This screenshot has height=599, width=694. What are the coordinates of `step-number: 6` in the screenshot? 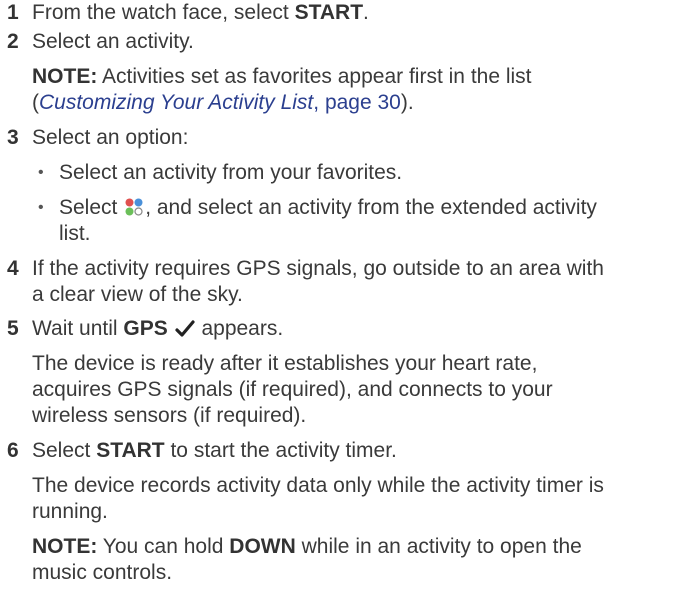 It's located at (13, 450).